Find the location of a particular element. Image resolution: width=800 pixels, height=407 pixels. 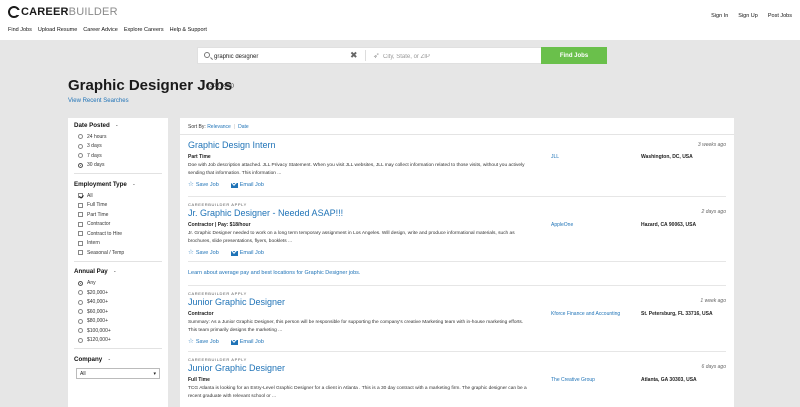

pay-option-60k: $60,000+ is located at coordinates (118, 312).